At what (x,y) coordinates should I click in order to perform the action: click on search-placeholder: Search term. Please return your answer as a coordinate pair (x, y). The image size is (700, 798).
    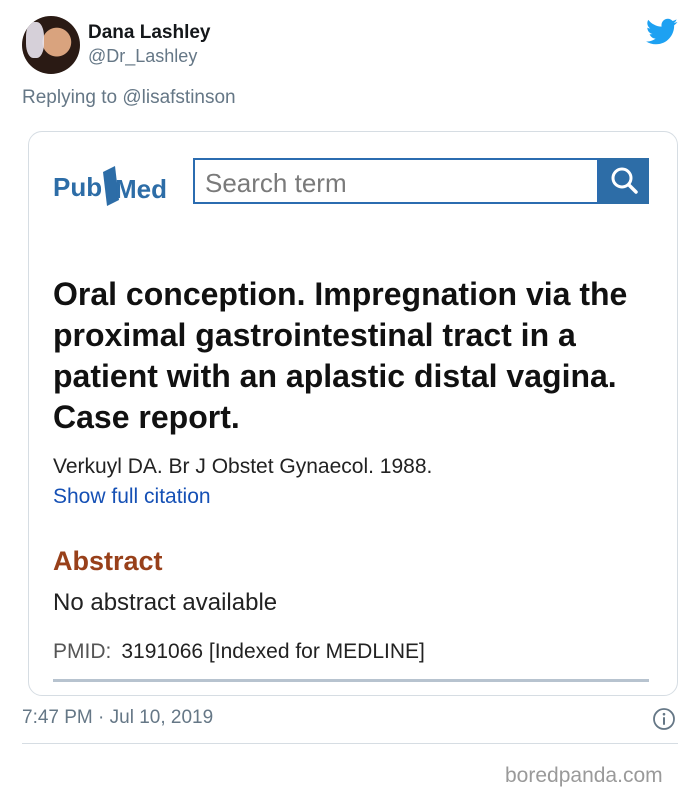
    Looking at the image, I should click on (276, 183).